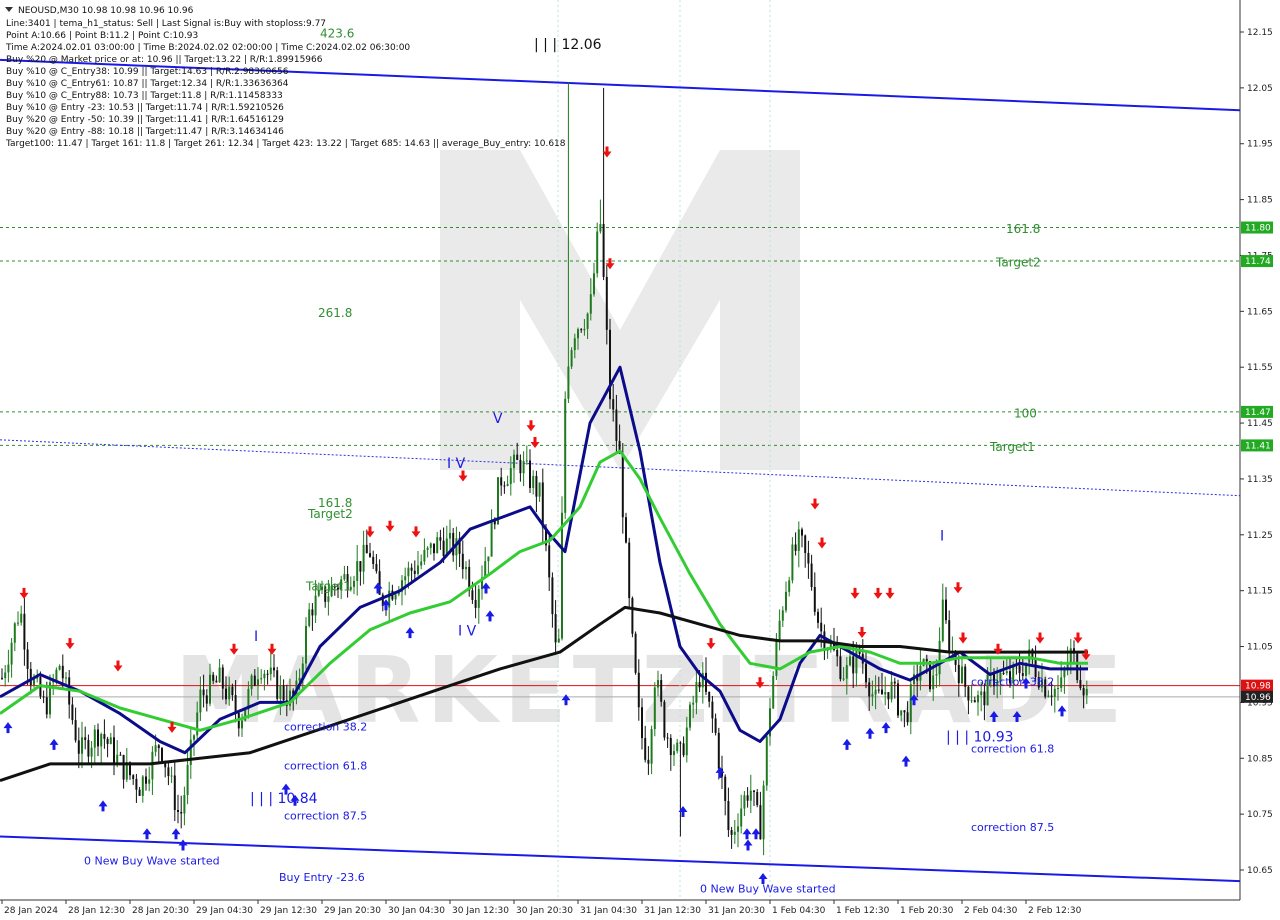  What do you see at coordinates (1260, 424) in the screenshot?
I see `price-tick-label: 11.45` at bounding box center [1260, 424].